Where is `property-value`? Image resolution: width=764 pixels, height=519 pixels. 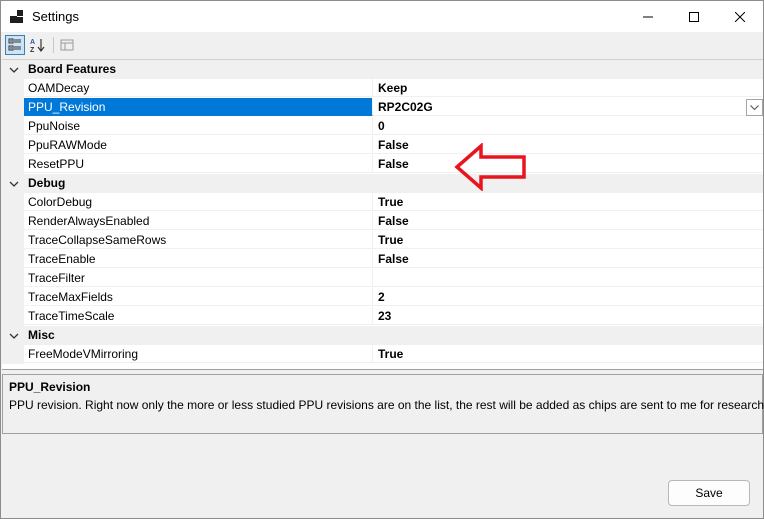
property-value is located at coordinates (568, 278).